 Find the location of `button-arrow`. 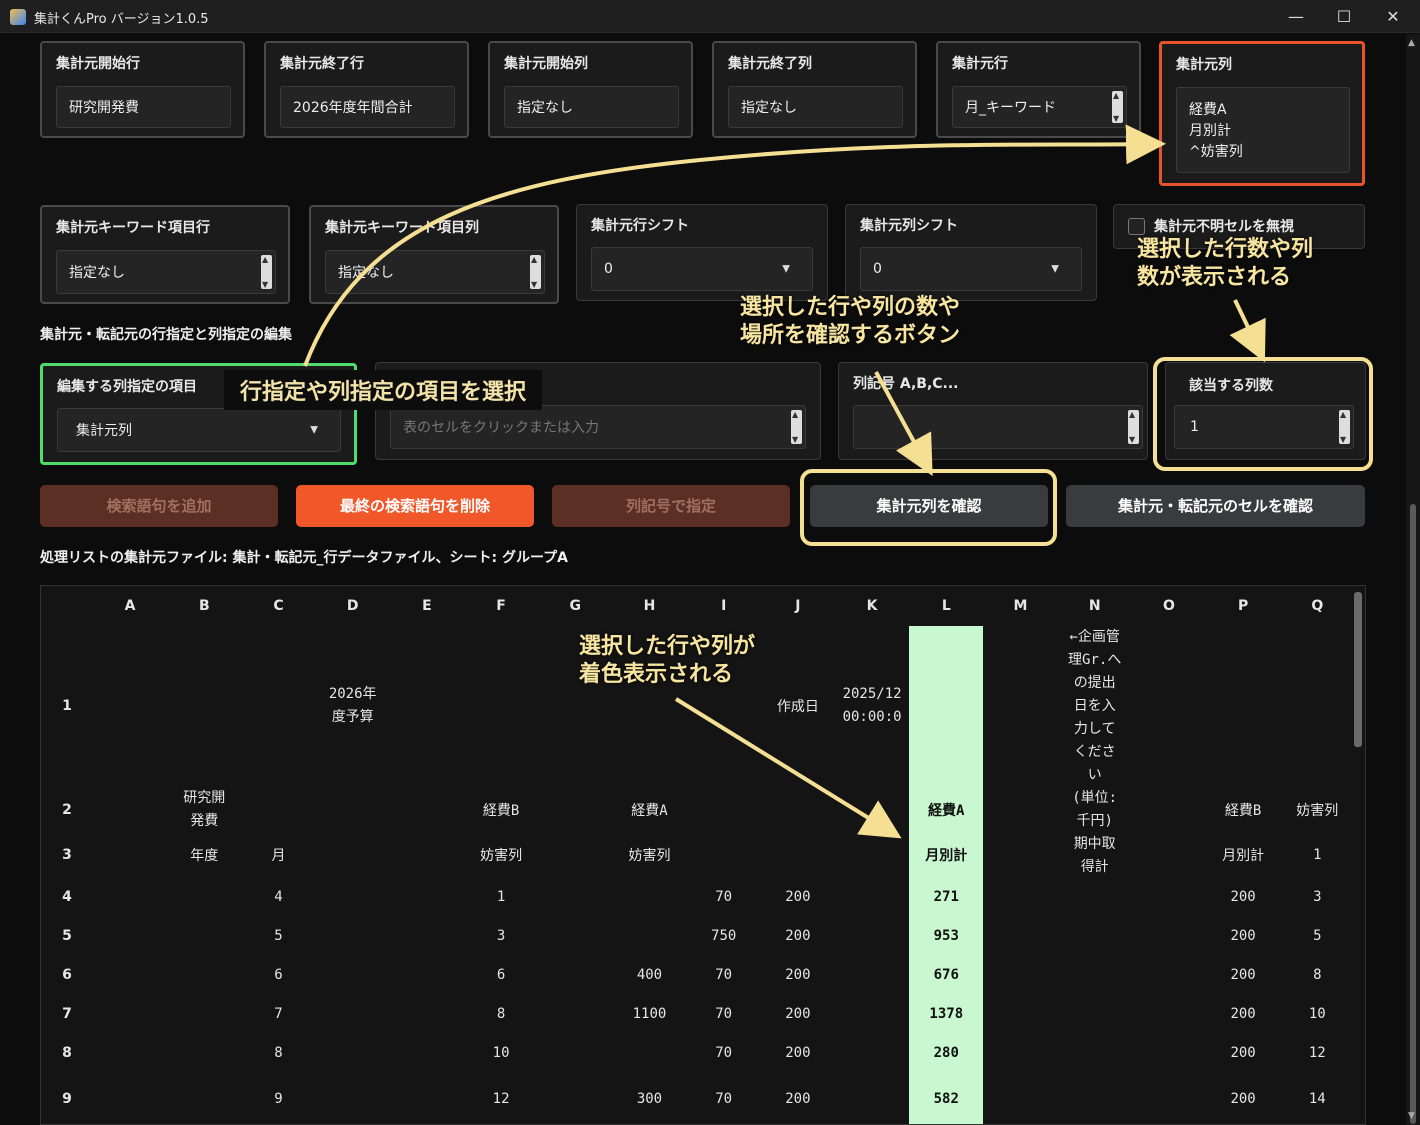

button-arrow is located at coordinates (903, 424).